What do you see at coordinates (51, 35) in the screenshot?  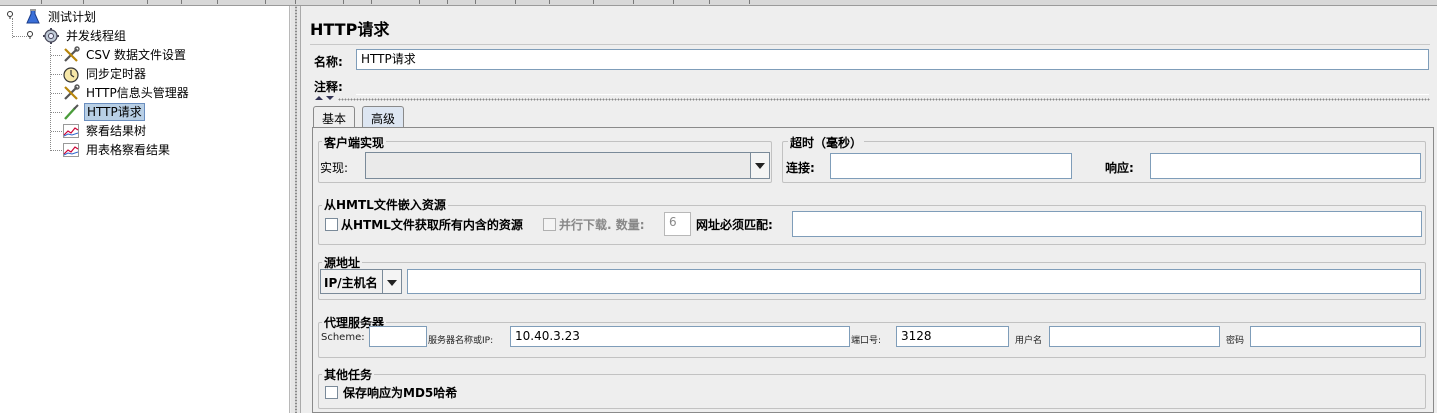 I see `thread-group-gear-icon` at bounding box center [51, 35].